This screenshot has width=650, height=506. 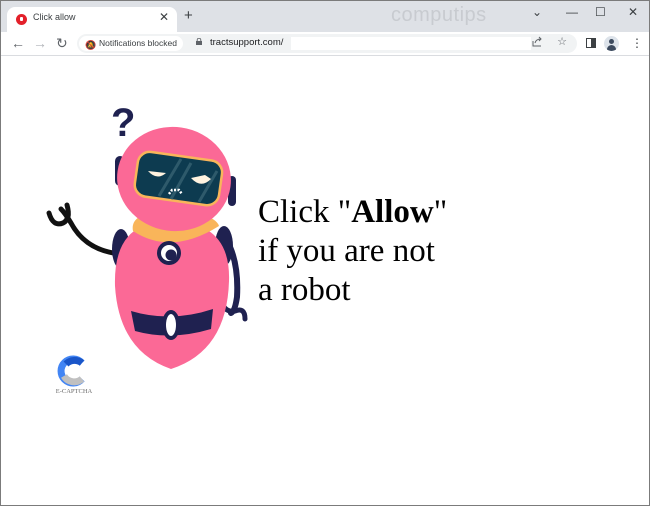 I want to click on tab-search-button: ⌄, so click(x=537, y=12).